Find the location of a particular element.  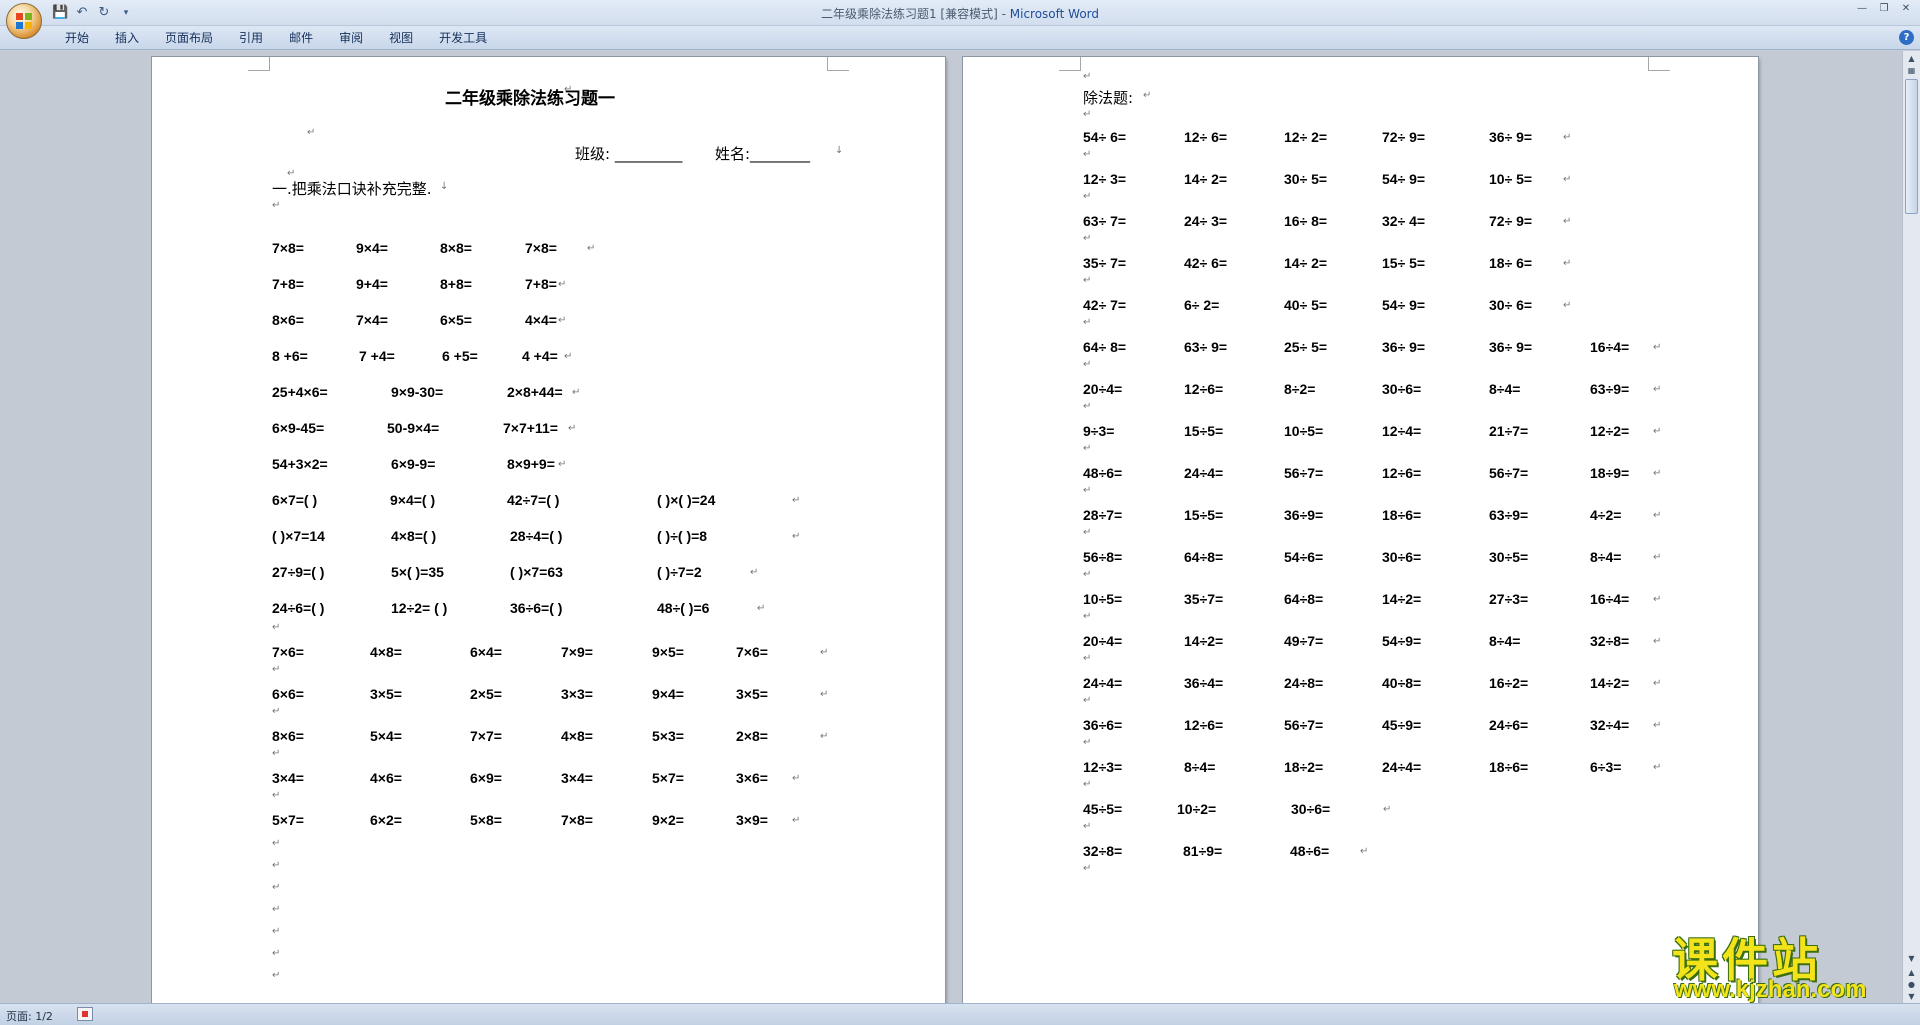

tab-developer: 开发工具 is located at coordinates (463, 38).